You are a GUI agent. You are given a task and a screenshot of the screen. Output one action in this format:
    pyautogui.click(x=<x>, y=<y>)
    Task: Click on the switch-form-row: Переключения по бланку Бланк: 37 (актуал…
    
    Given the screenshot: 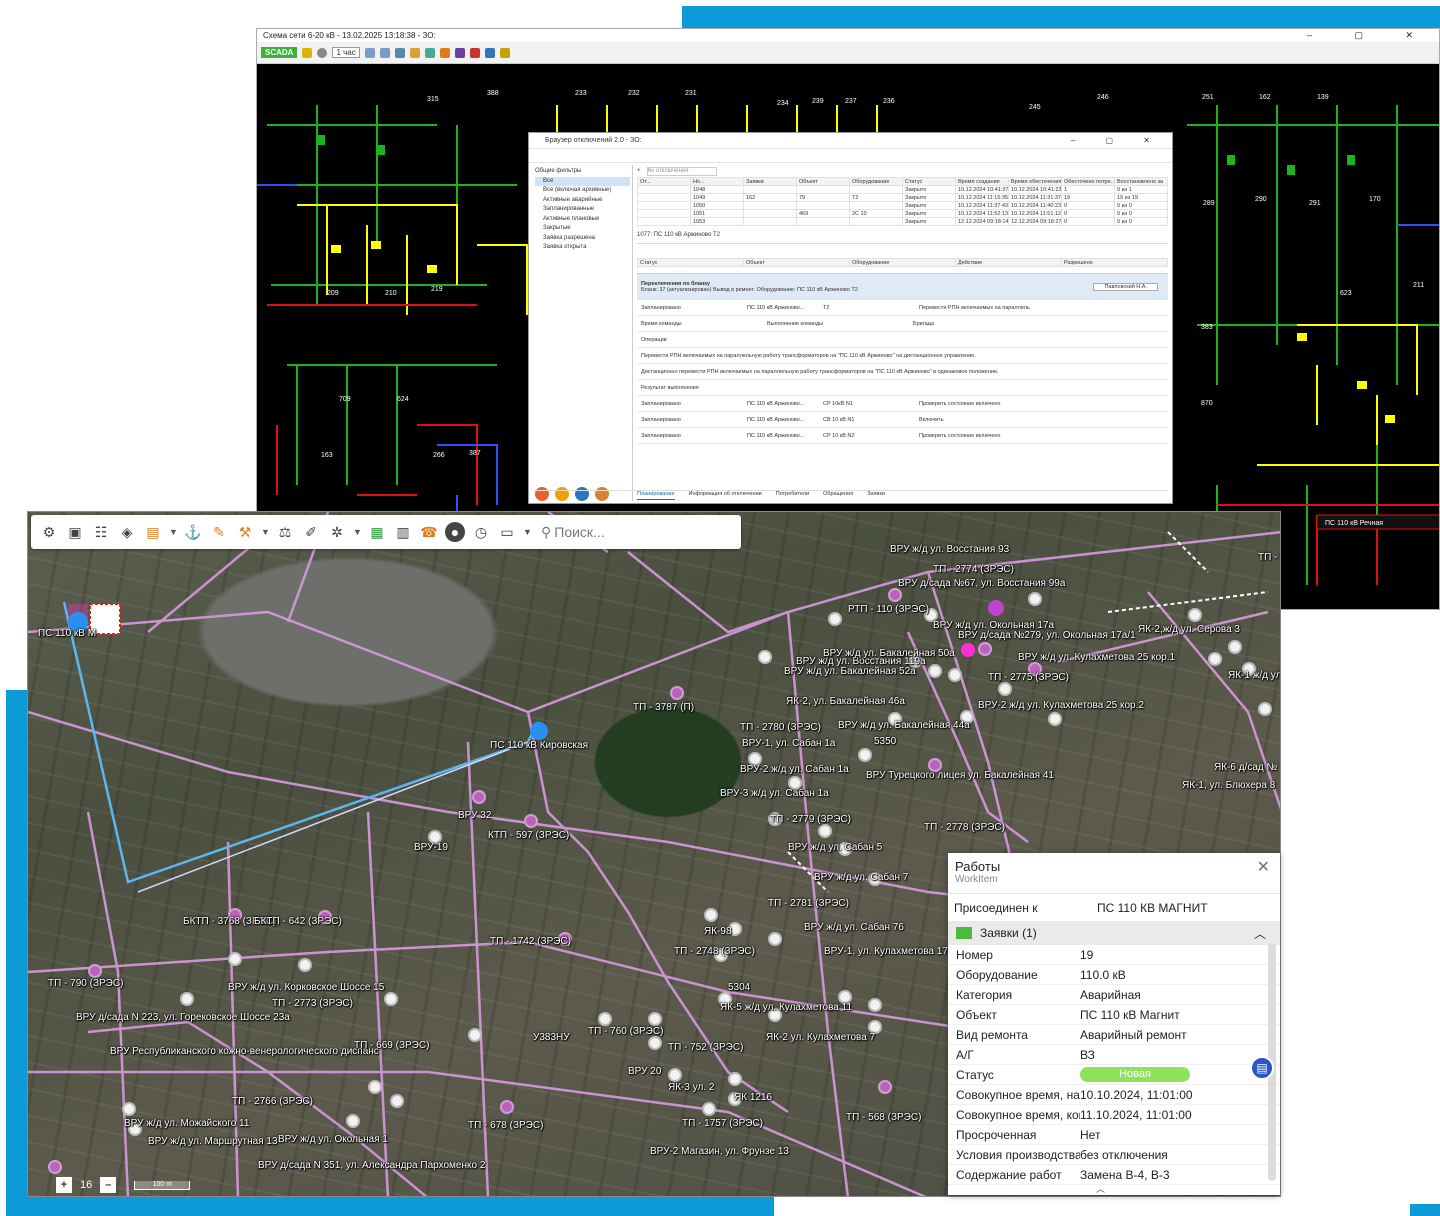 What is the action you would take?
    pyautogui.click(x=902, y=287)
    